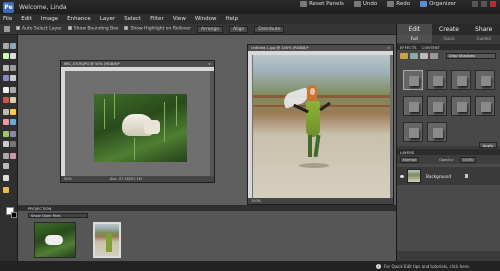 Image resolution: width=500 pixels, height=271 pixels. What do you see at coordinates (13, 46) in the screenshot?
I see `zoom-tool-icon` at bounding box center [13, 46].